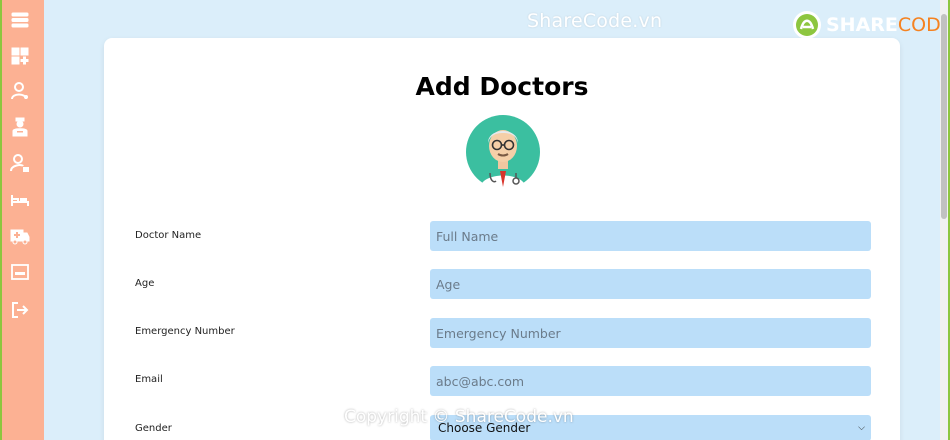 The image size is (950, 440). Describe the element at coordinates (861, 428) in the screenshot. I see `chevron-down-icon: ⌵` at that location.